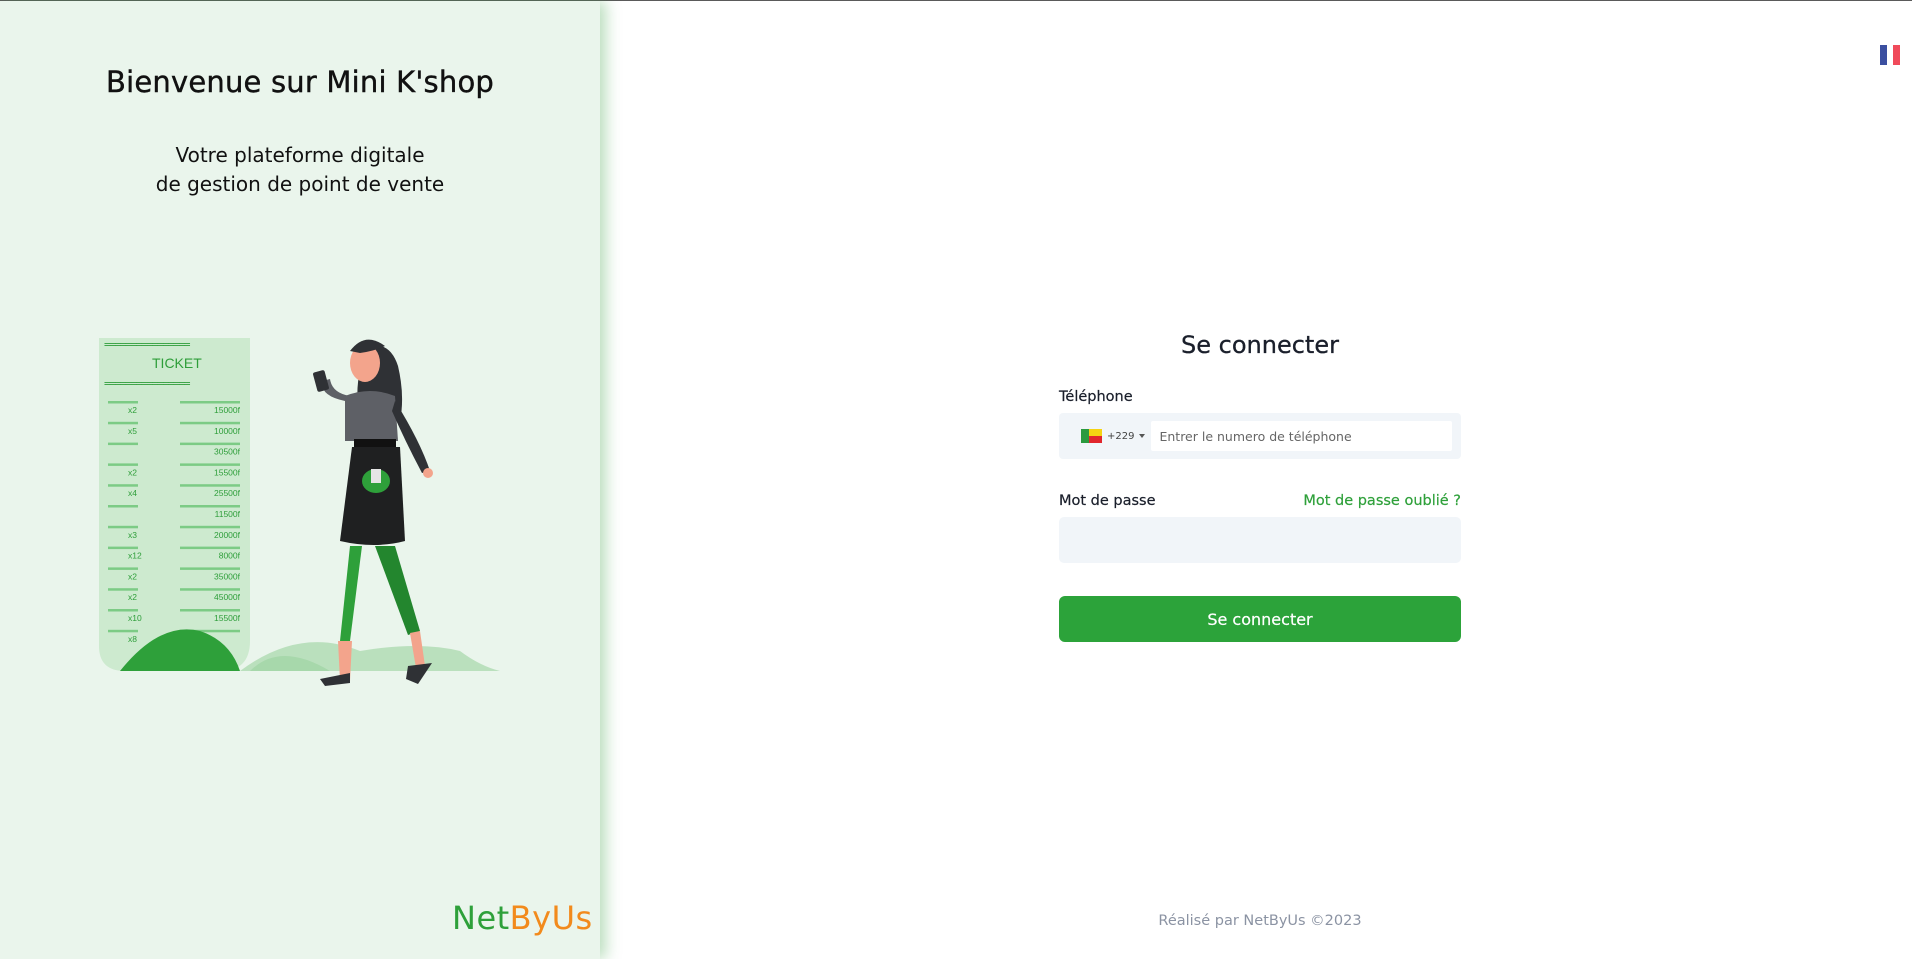 Image resolution: width=1912 pixels, height=959 pixels. What do you see at coordinates (132, 535) in the screenshot?
I see `ticket-quantity: x3` at bounding box center [132, 535].